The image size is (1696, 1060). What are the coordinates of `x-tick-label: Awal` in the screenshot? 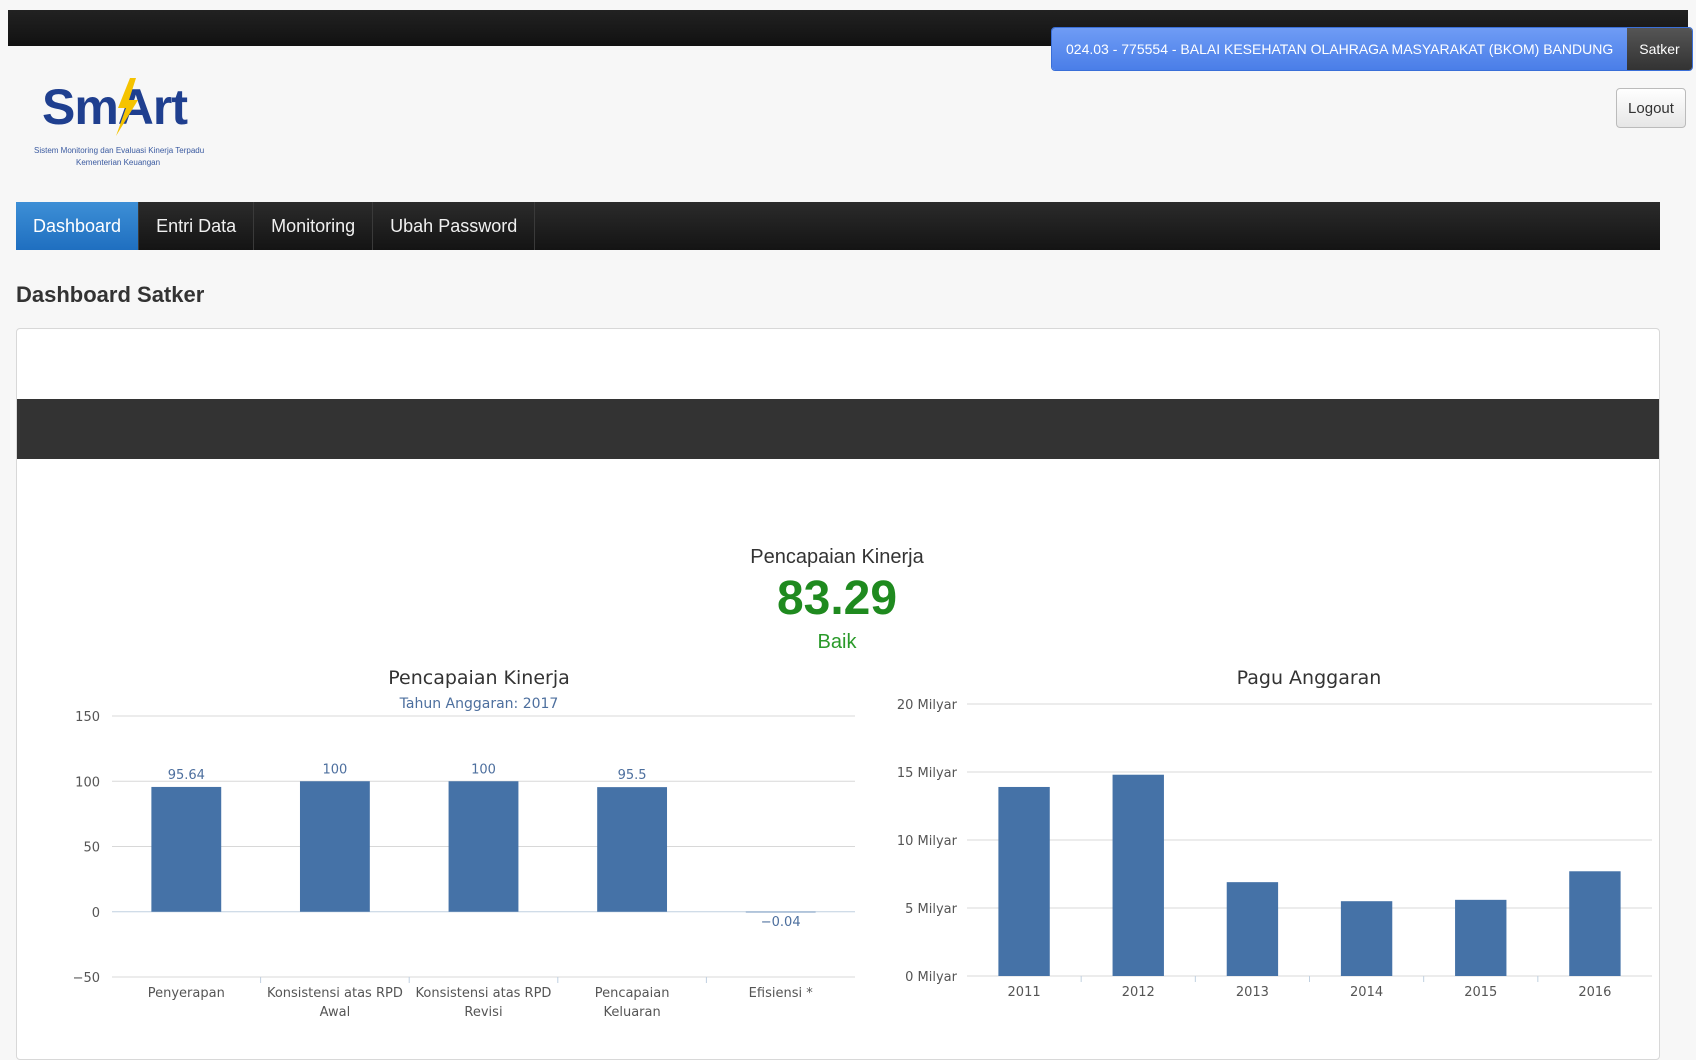 It's located at (335, 1012).